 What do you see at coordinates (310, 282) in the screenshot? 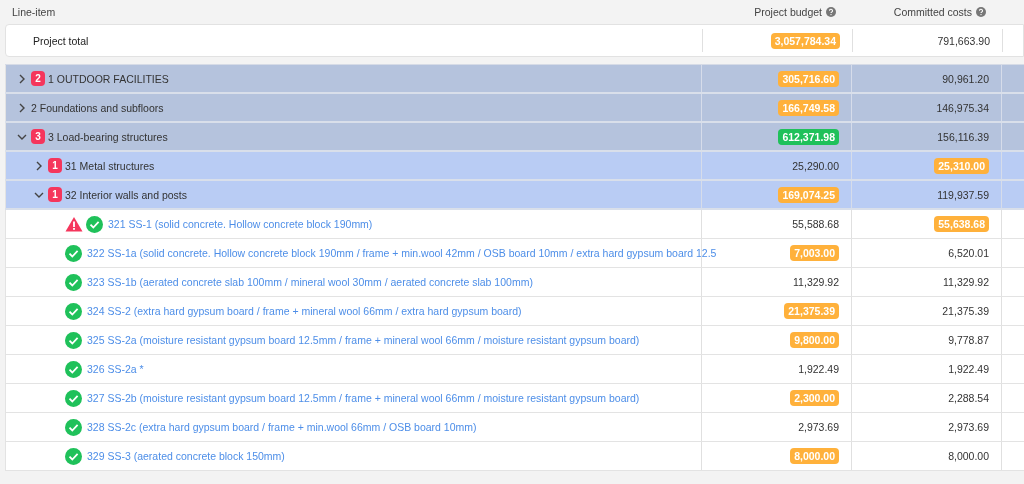
I see `line-item-link: 323 SS-1b (aerated concrete slab 100mm / mineral wool 30mm / aerated concrete slab 100mm)` at bounding box center [310, 282].